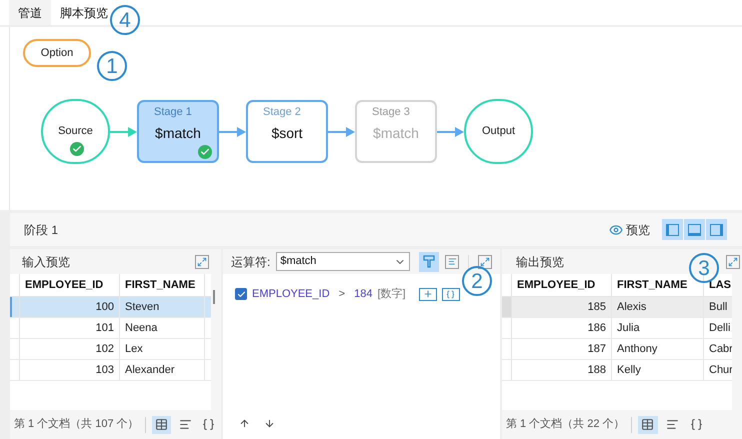  I want to click on panel-title: 输出预览, so click(540, 262).